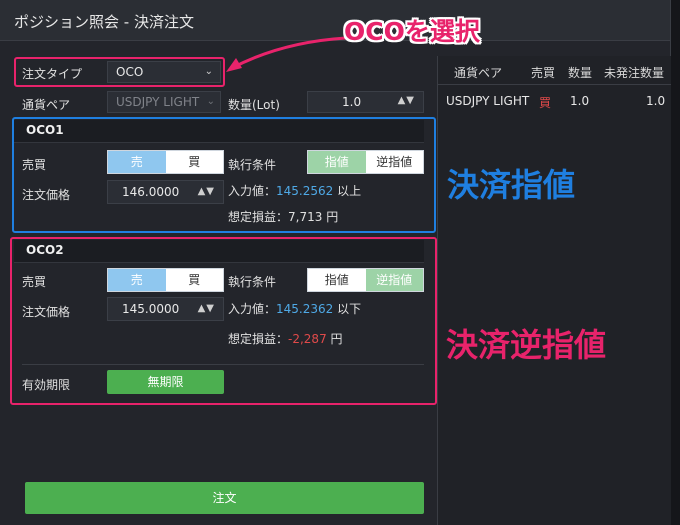 The image size is (680, 525). Describe the element at coordinates (488, 101) in the screenshot. I see `row-pair: USDJPY LIGHT` at that location.